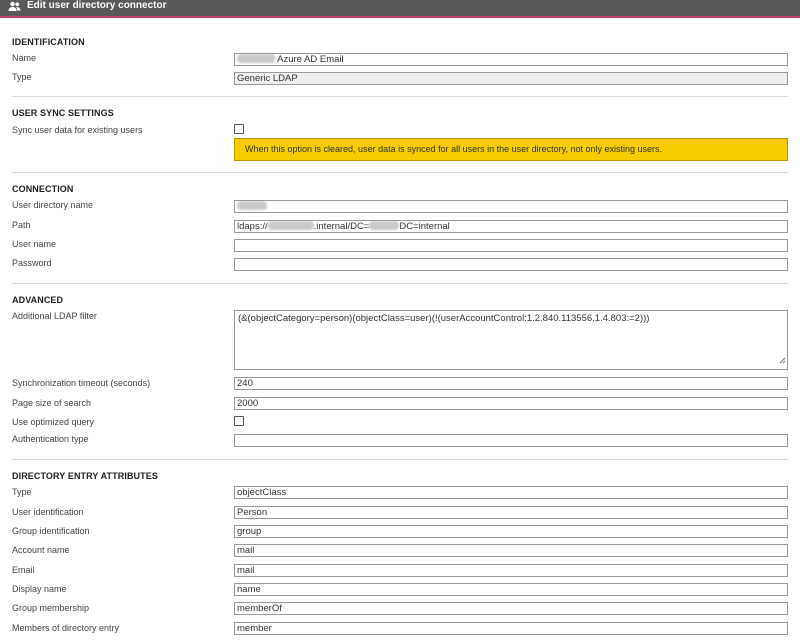  I want to click on path-input: ldaps:// .internal/DC= DC=internal, so click(511, 226).